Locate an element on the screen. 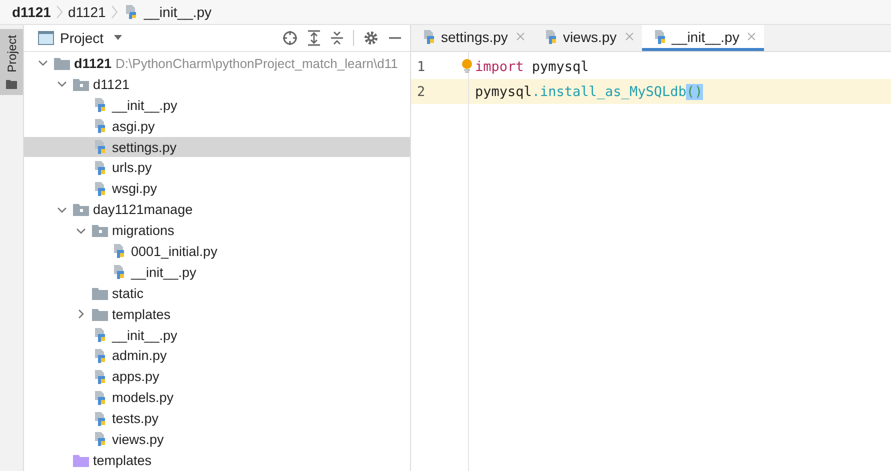  lightbulb-icon is located at coordinates (467, 66).